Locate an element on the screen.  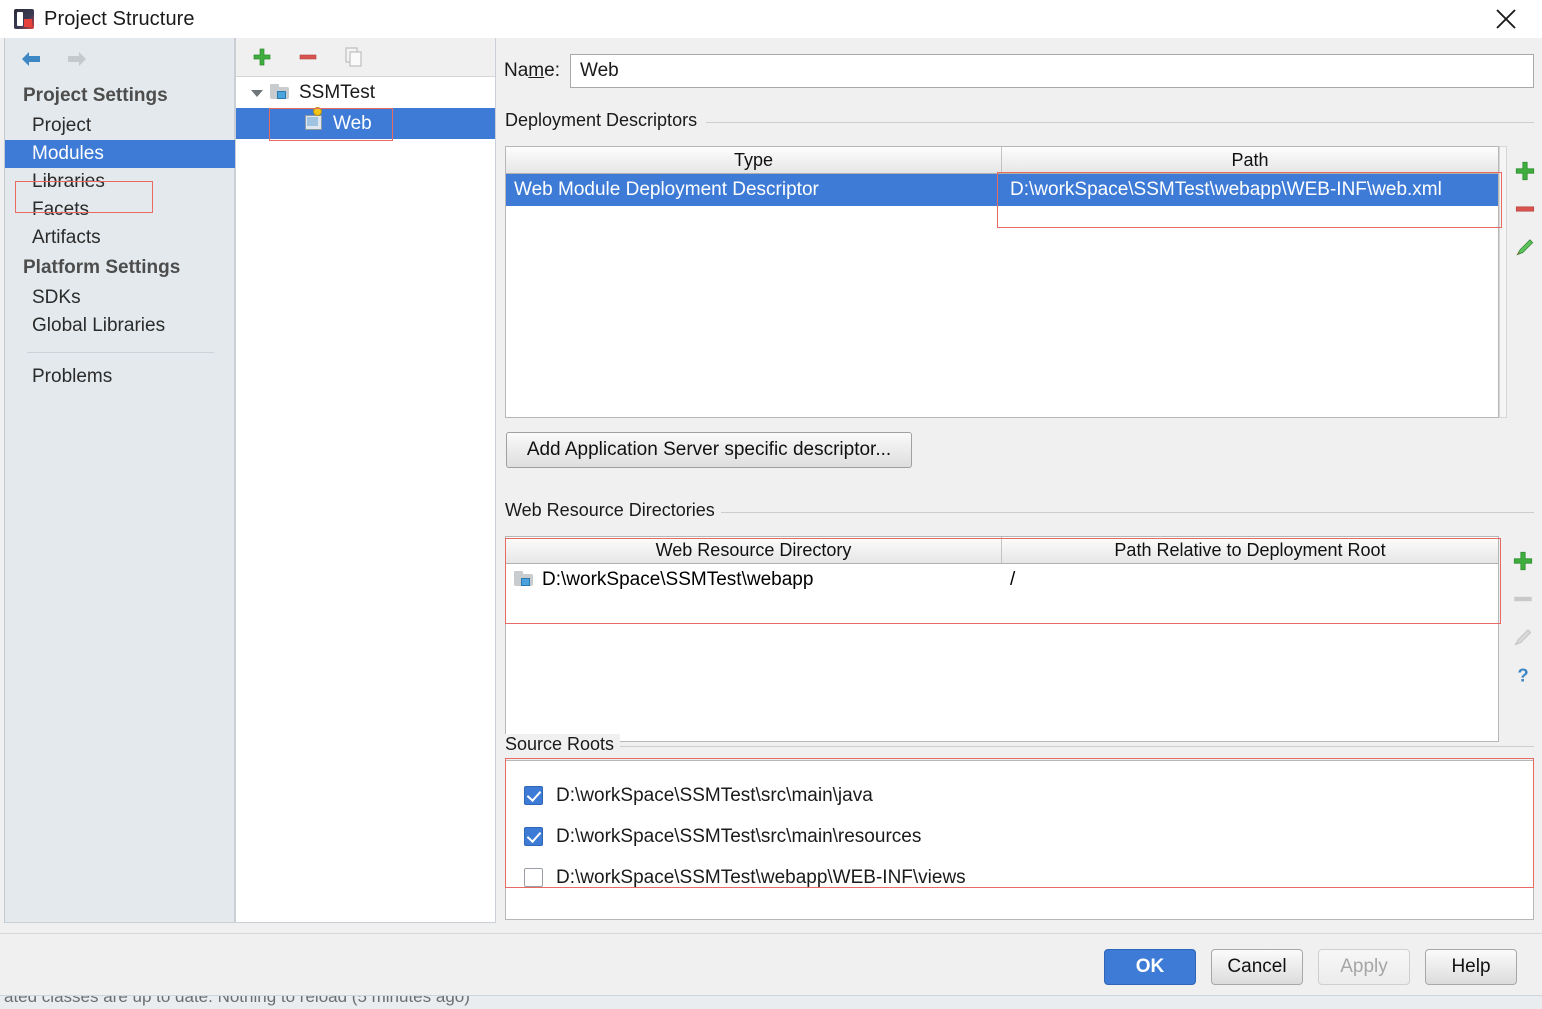
name-label: Name: is located at coordinates (532, 70).